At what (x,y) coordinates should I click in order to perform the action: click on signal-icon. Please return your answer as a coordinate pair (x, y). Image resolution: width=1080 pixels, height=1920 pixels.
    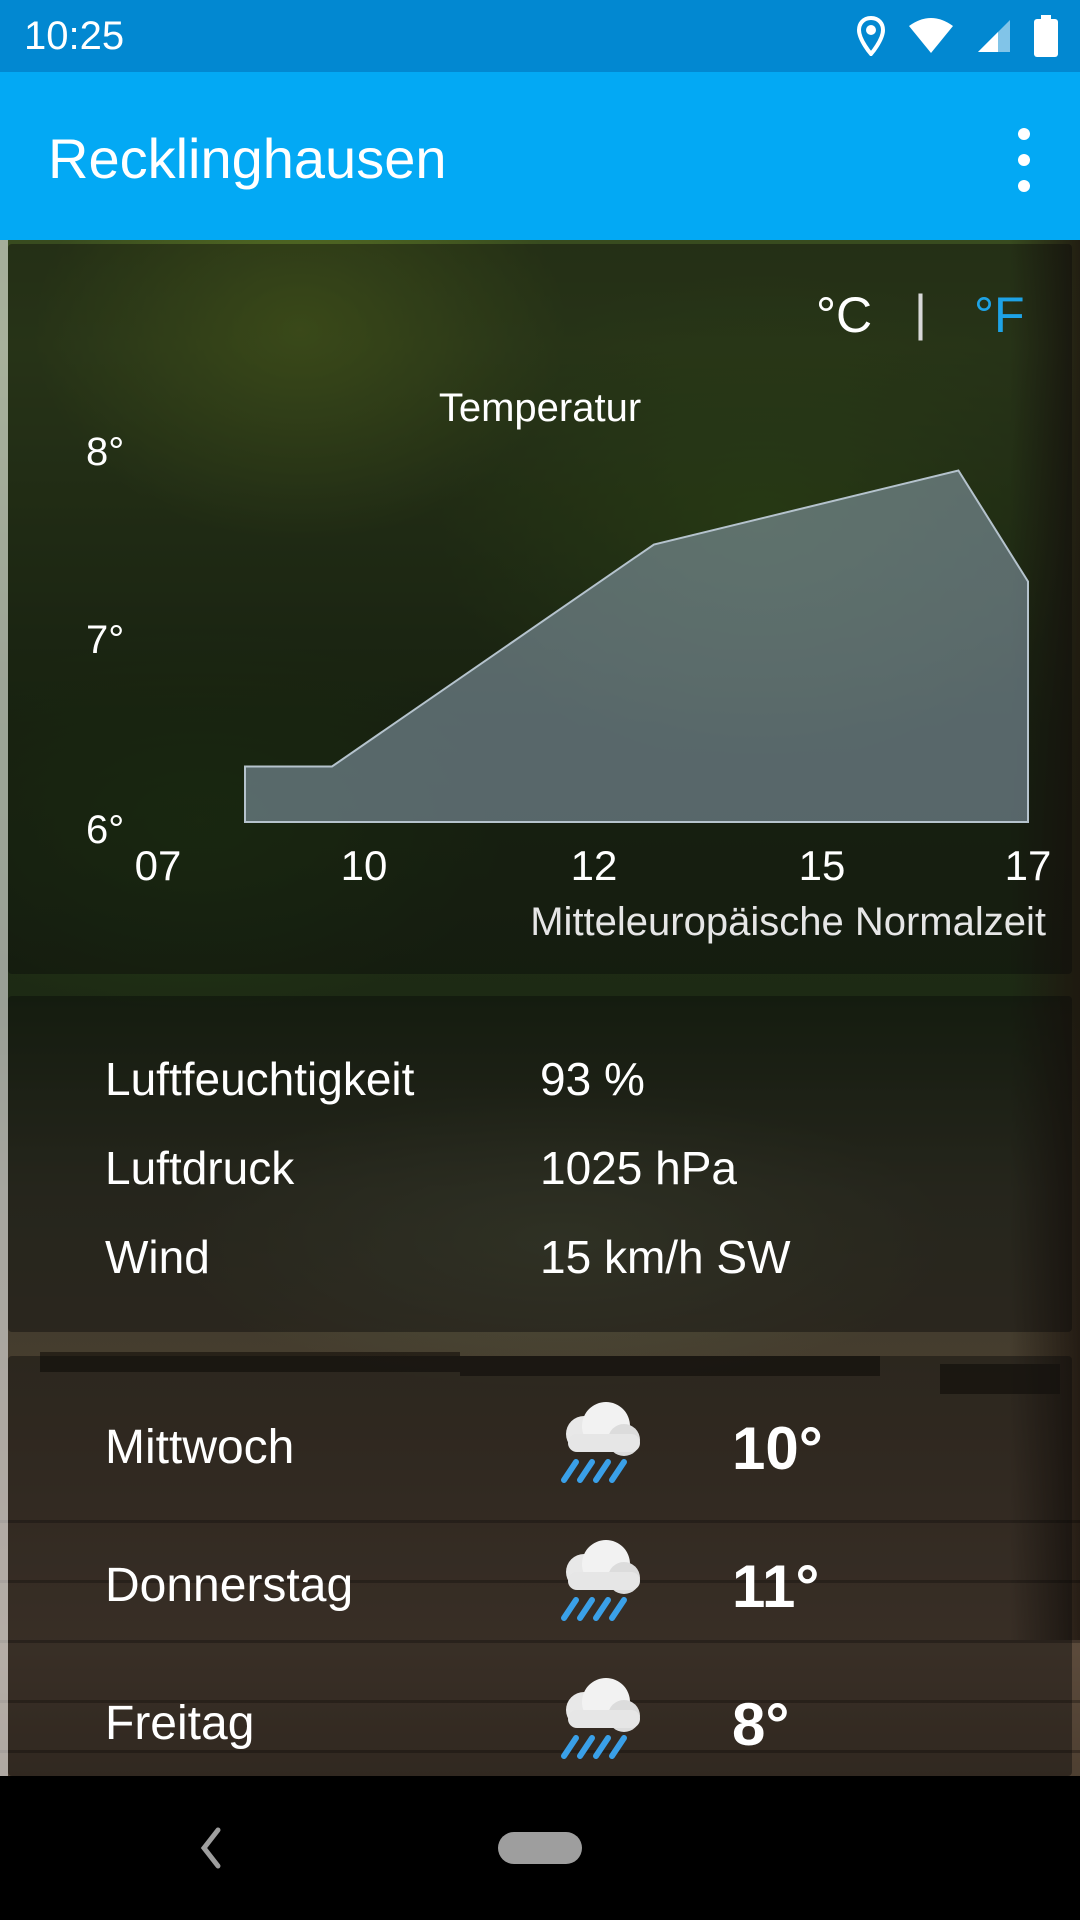
    Looking at the image, I should click on (994, 36).